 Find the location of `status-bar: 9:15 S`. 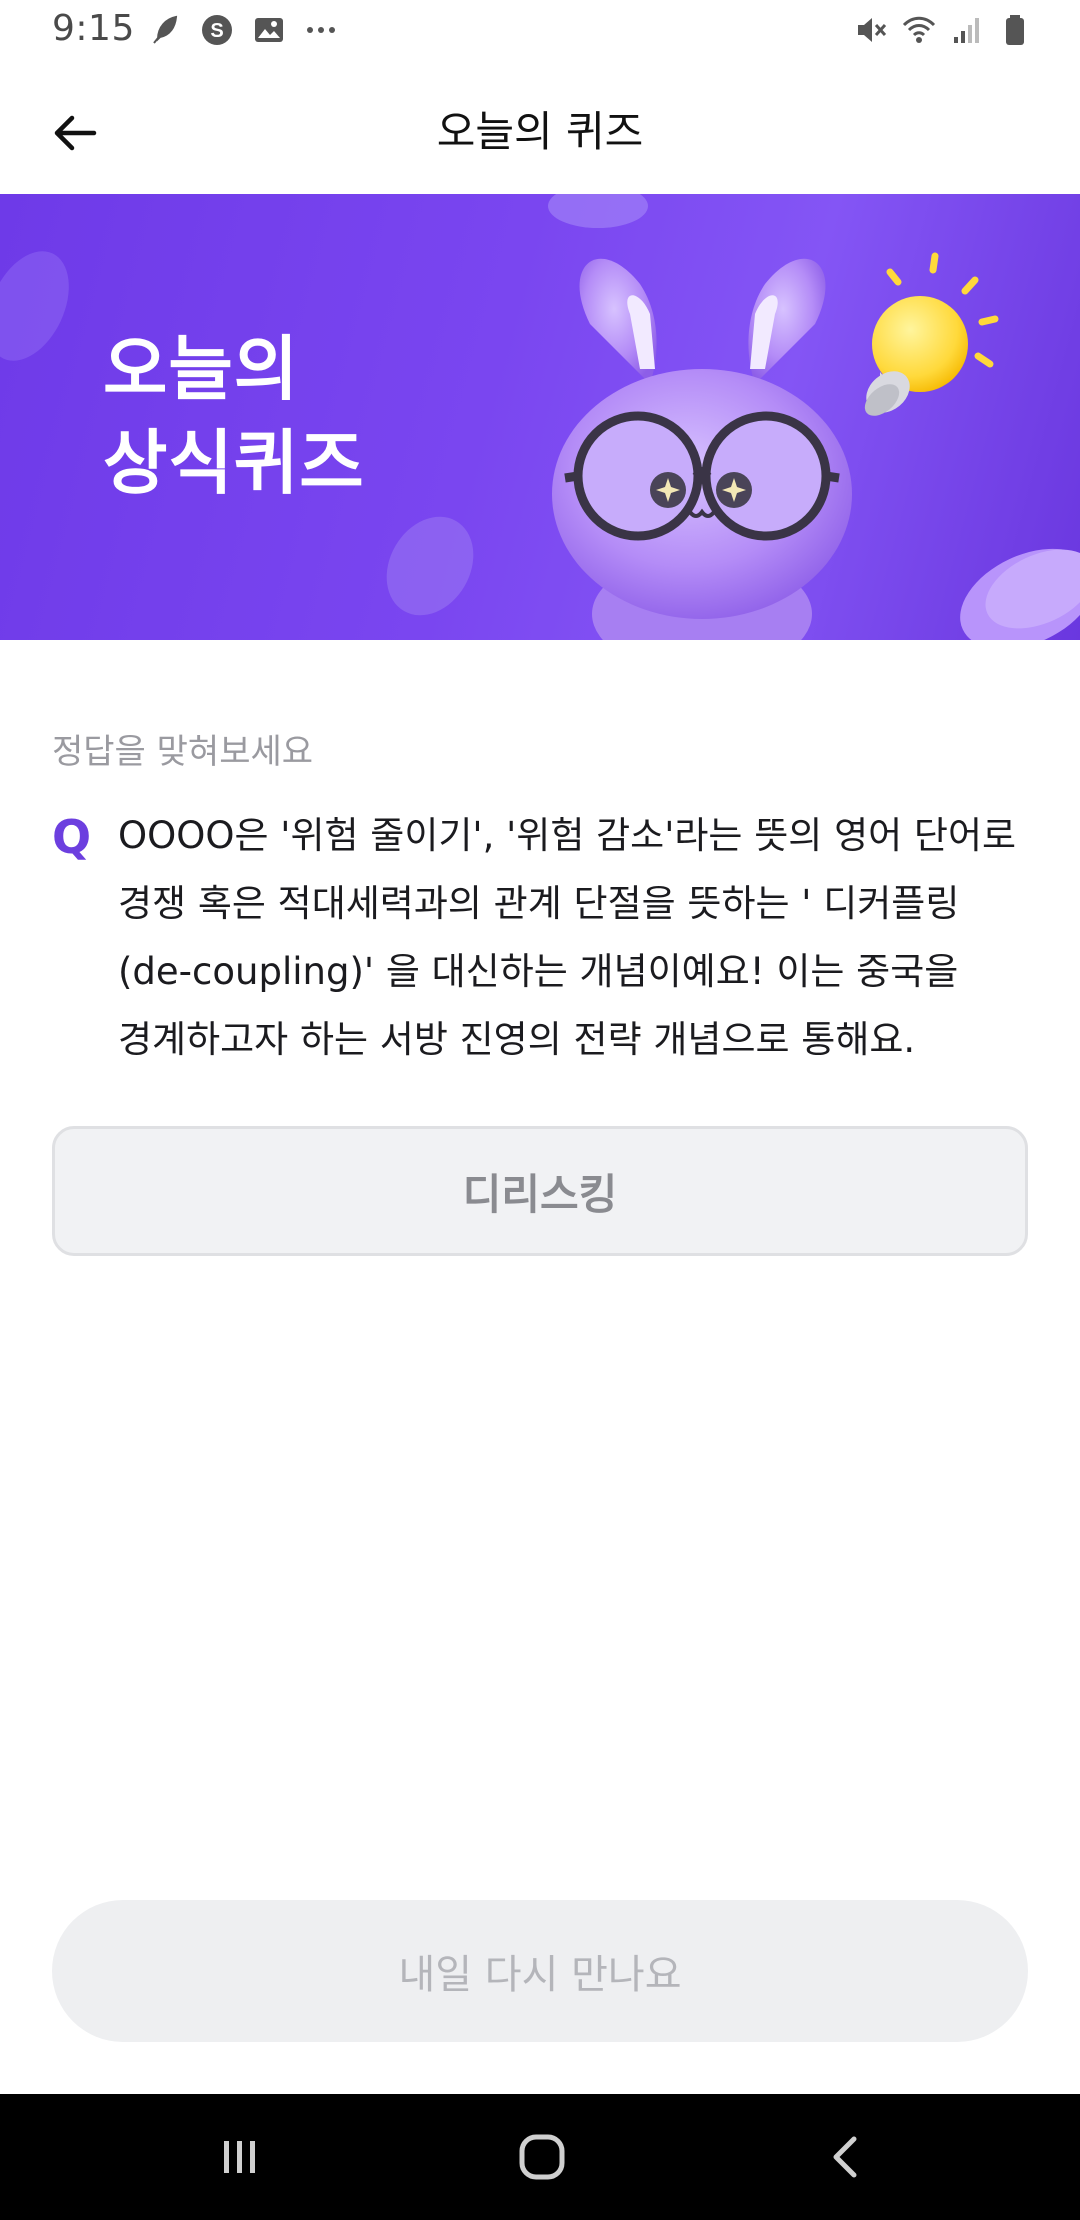

status-bar: 9:15 S is located at coordinates (540, 31).